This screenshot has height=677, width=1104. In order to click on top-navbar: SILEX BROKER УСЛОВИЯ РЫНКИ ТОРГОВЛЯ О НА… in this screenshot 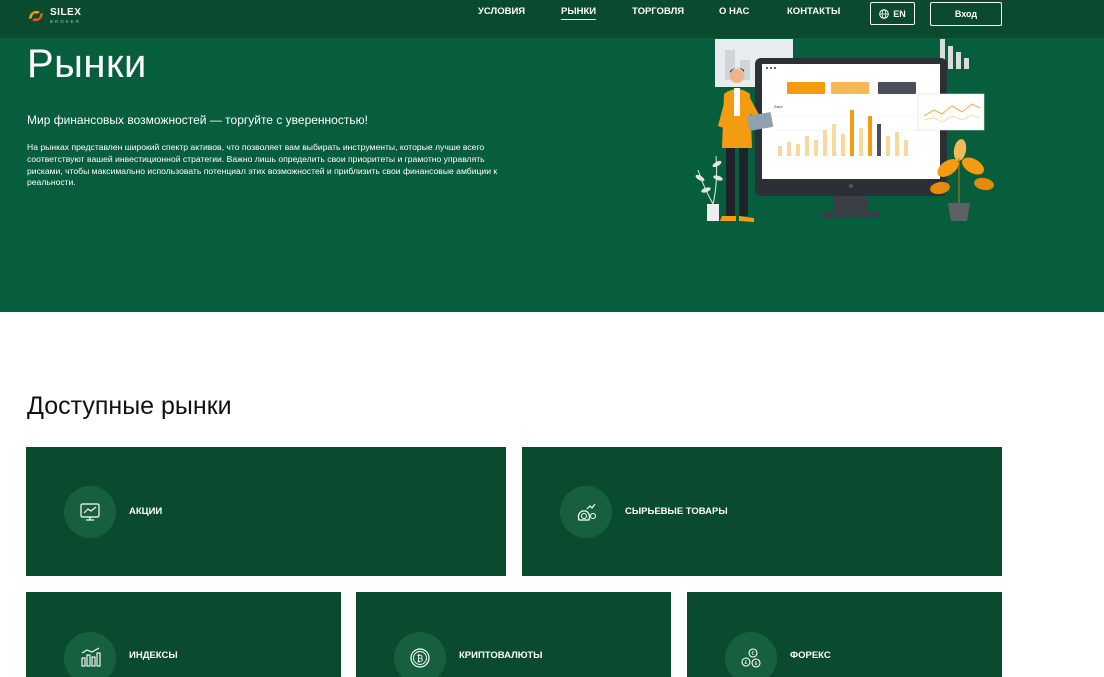, I will do `click(552, 19)`.